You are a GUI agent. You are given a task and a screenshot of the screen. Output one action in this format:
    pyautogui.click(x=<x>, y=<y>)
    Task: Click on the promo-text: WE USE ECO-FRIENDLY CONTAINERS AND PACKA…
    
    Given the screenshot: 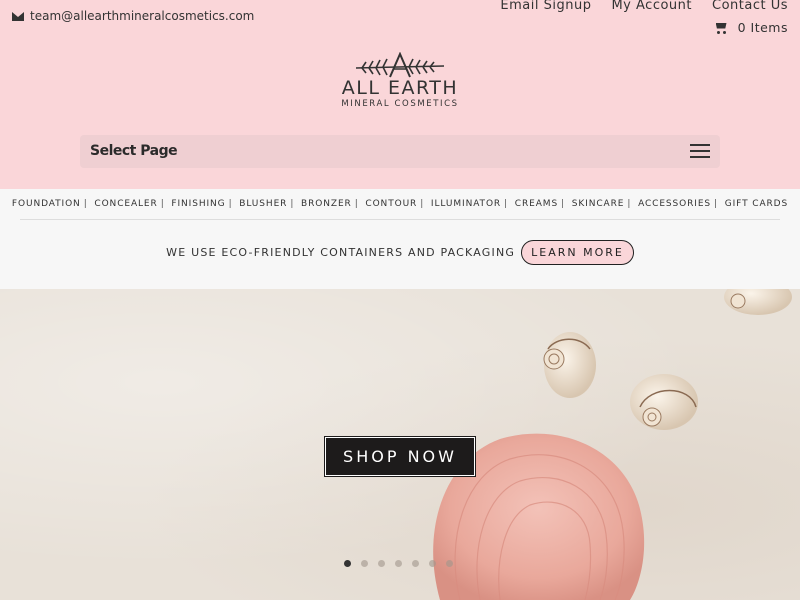 What is the action you would take?
    pyautogui.click(x=341, y=252)
    